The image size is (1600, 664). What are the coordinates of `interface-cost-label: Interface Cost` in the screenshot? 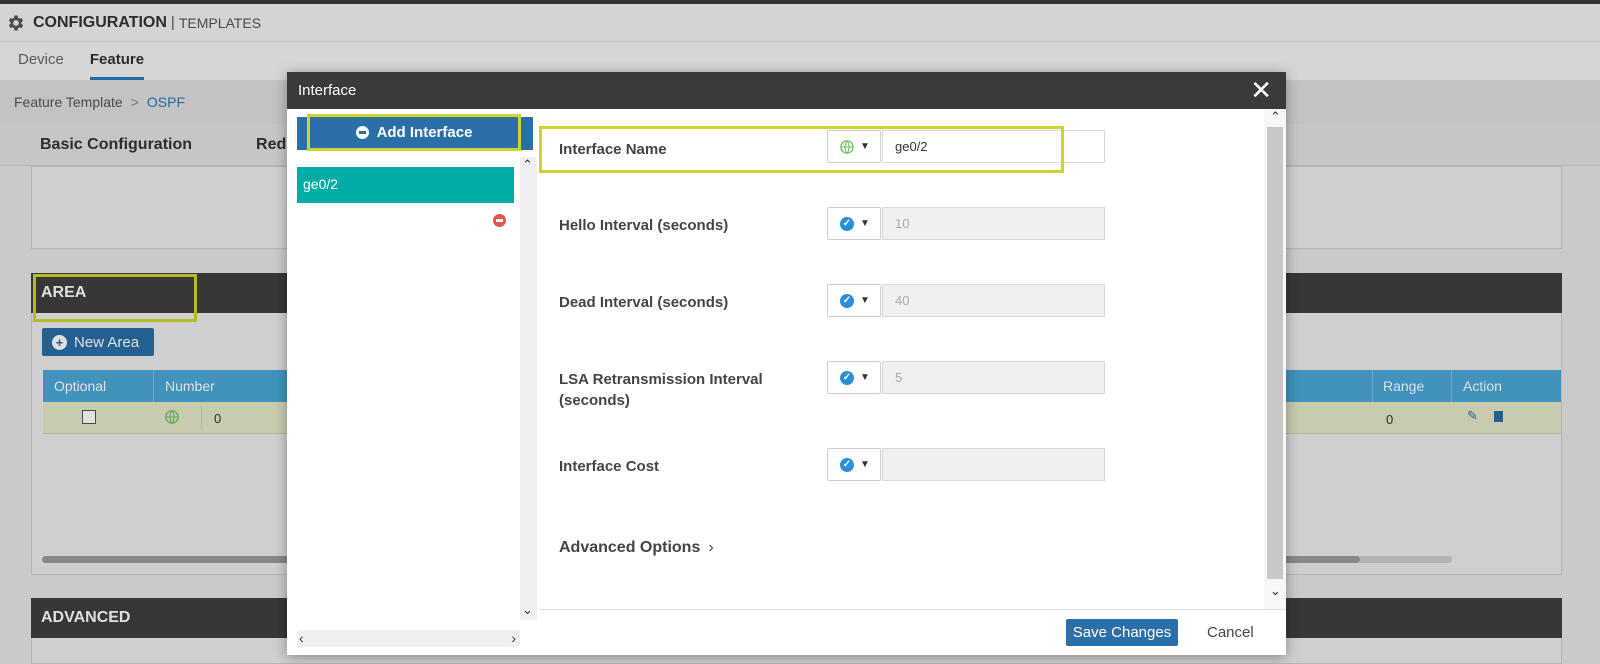 It's located at (609, 466).